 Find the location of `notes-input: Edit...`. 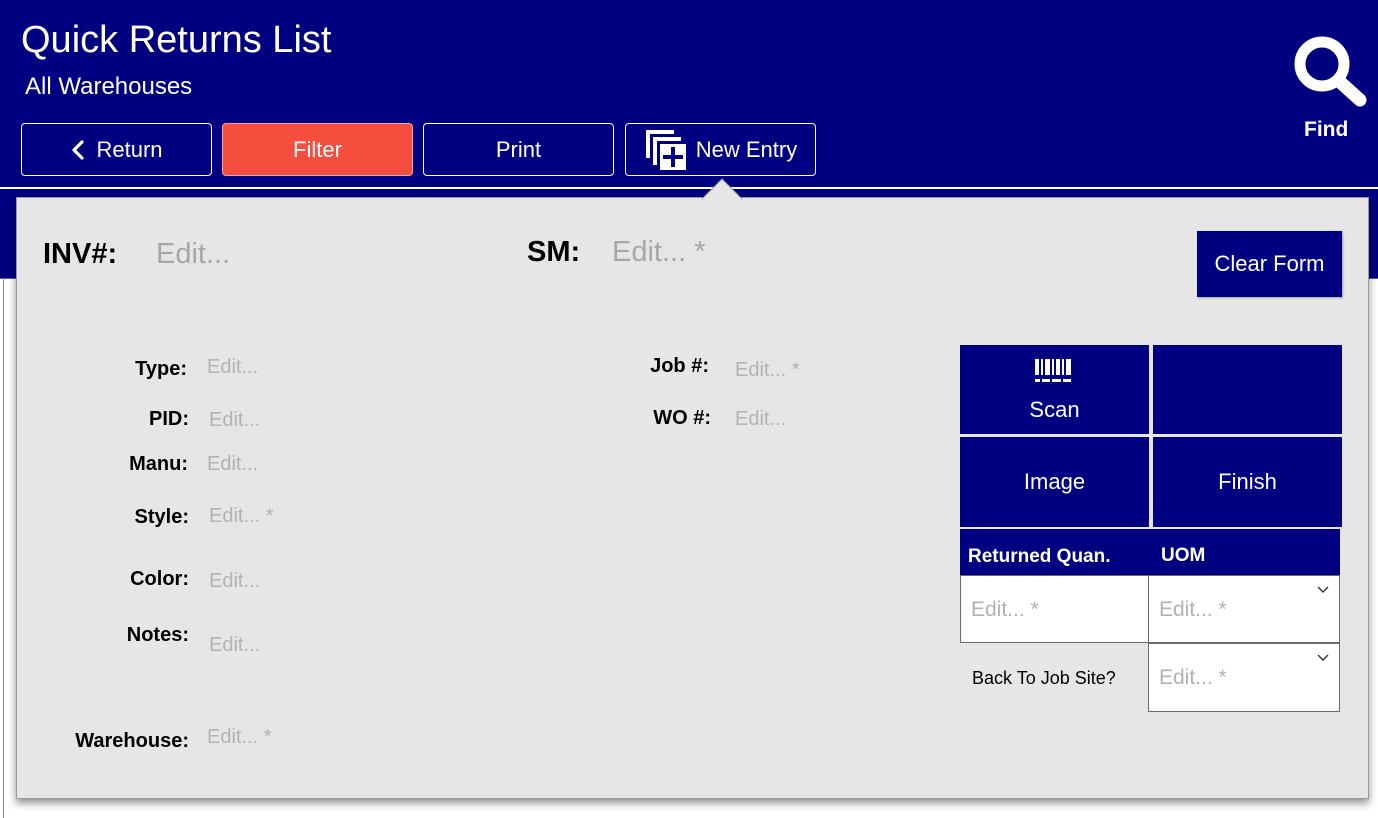

notes-input: Edit... is located at coordinates (234, 645).